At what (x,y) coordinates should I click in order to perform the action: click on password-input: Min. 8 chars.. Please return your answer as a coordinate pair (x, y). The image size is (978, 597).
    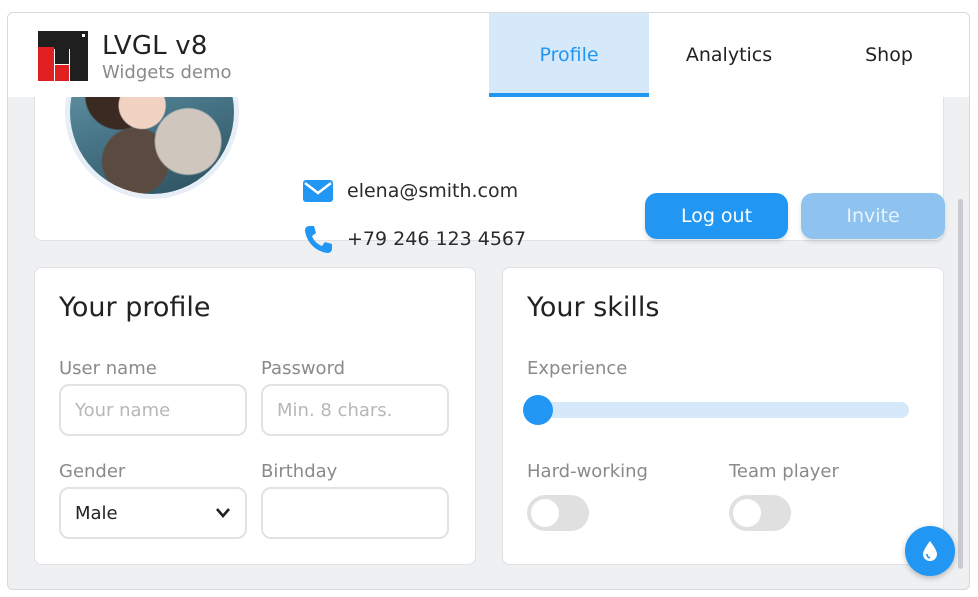
    Looking at the image, I should click on (355, 410).